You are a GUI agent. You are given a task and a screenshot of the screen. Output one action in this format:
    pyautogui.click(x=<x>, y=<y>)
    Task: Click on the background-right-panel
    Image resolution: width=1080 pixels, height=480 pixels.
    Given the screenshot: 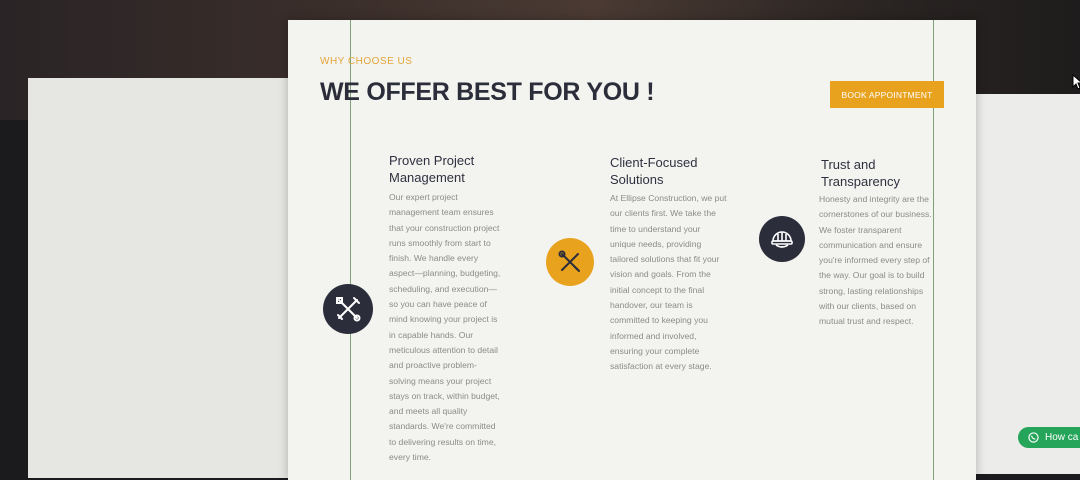 What is the action you would take?
    pyautogui.click(x=1020, y=284)
    